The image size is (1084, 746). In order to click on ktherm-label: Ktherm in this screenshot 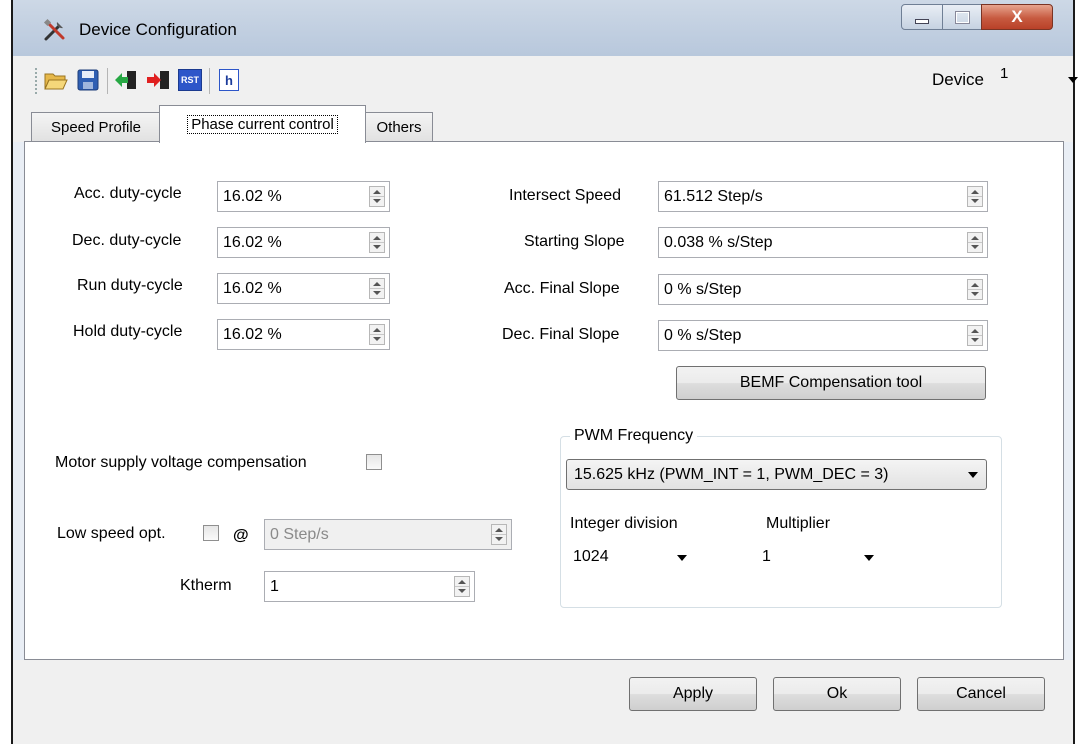, I will do `click(206, 585)`.